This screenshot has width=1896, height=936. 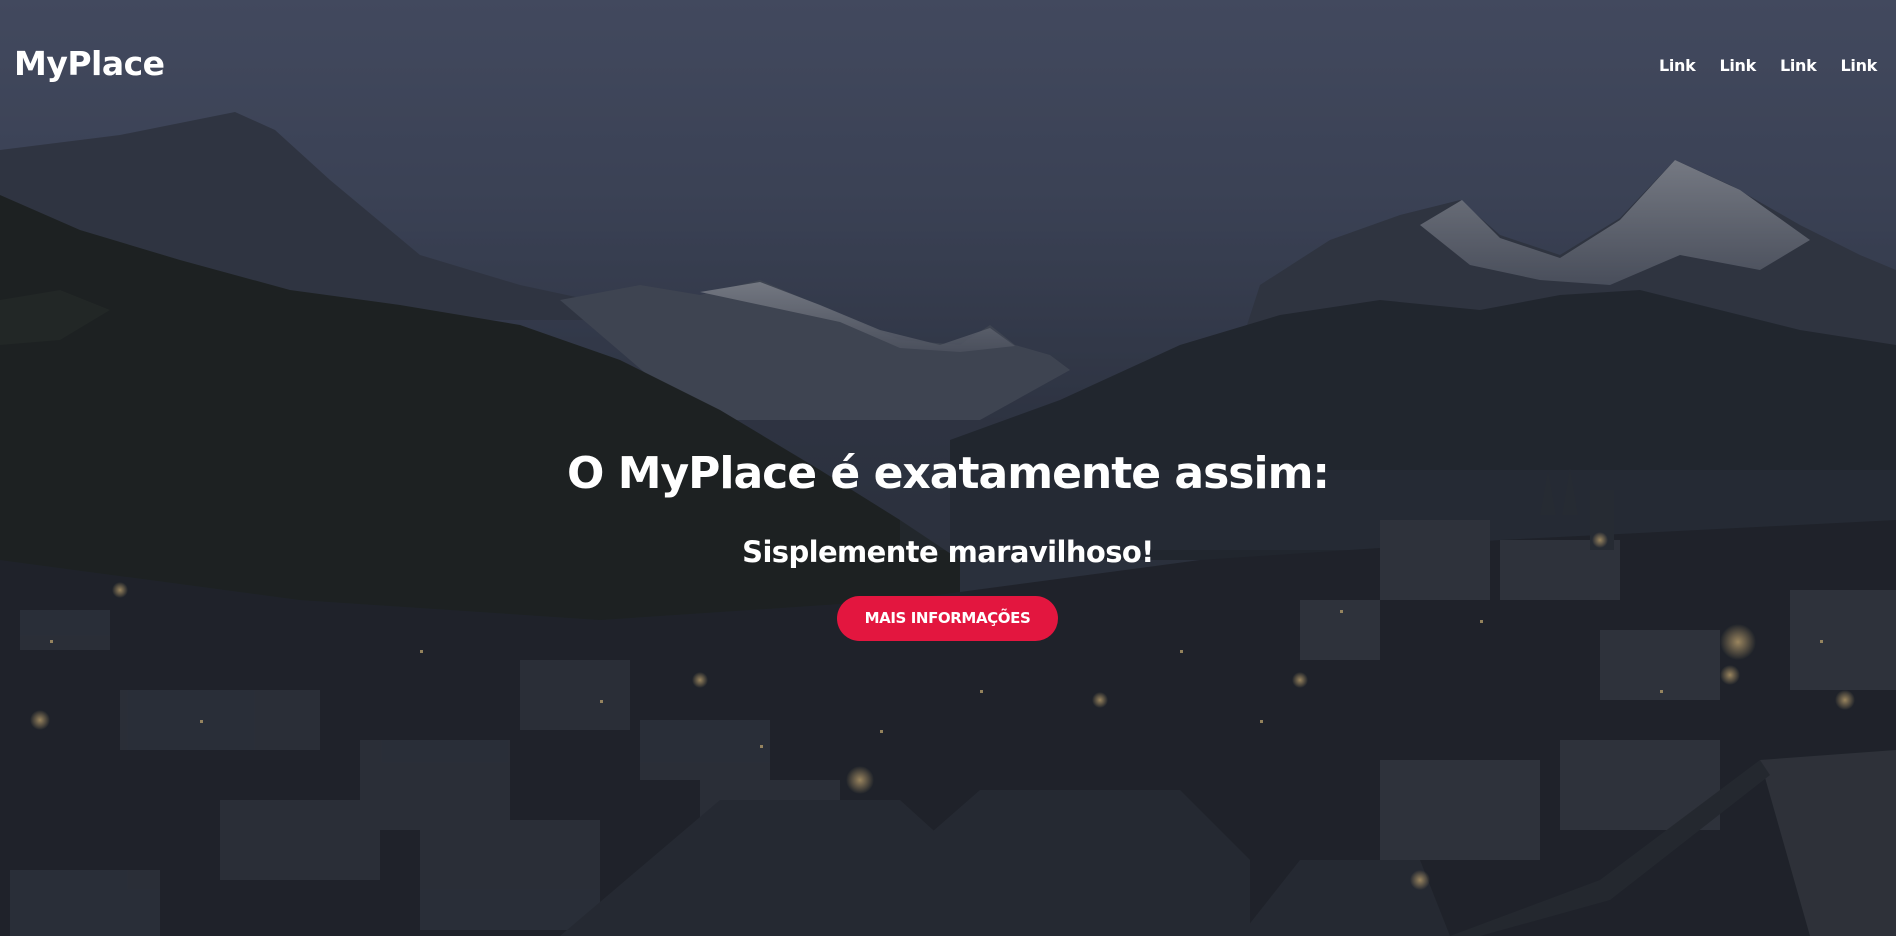 What do you see at coordinates (947, 618) in the screenshot?
I see `more-info-button: MAIS INFORMAÇÕES` at bounding box center [947, 618].